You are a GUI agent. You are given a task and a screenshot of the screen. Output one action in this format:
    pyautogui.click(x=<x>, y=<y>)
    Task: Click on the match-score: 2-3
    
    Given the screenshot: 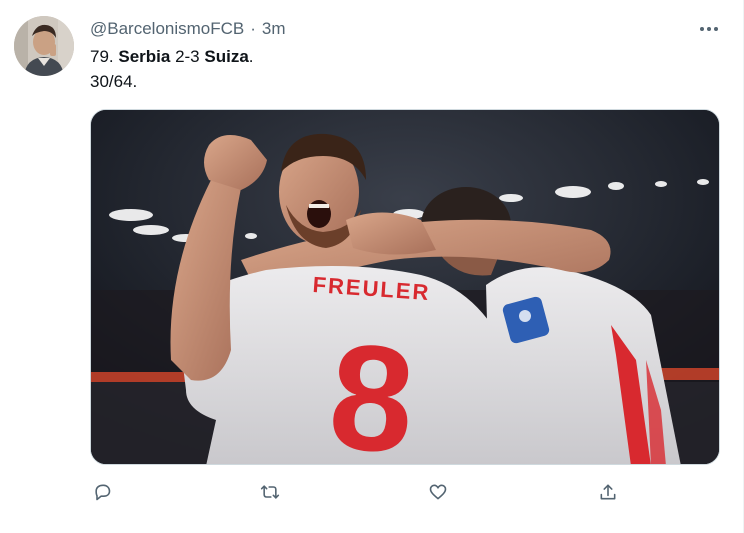 What is the action you would take?
    pyautogui.click(x=187, y=56)
    